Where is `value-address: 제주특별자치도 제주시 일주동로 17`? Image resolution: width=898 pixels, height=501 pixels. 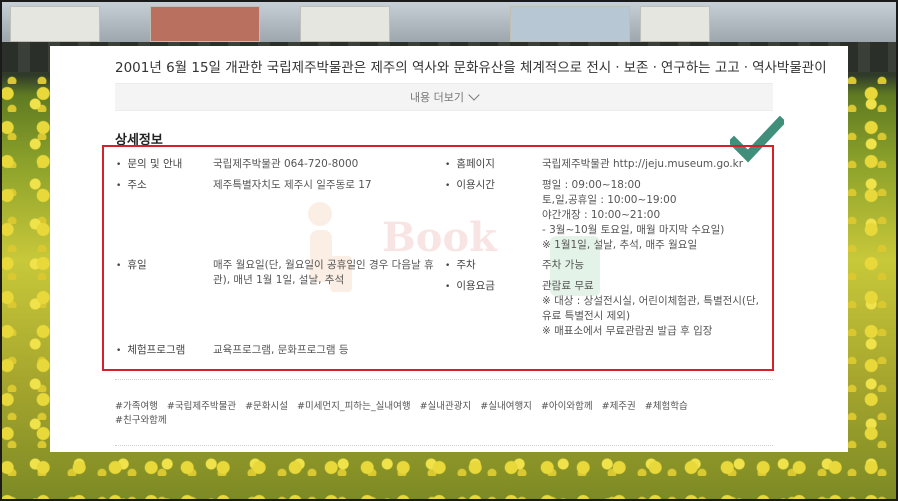
value-address: 제주특별자치도 제주시 일주동로 17 is located at coordinates (292, 185).